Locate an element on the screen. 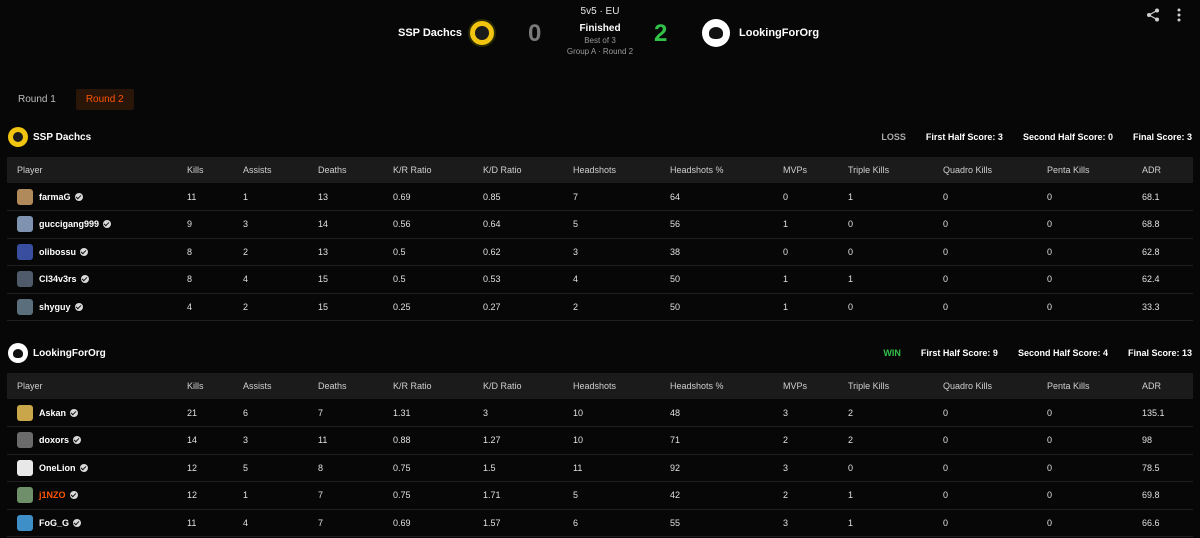 Image resolution: width=1200 pixels, height=538 pixels. column-header: K/D Ratio is located at coordinates (518, 170).